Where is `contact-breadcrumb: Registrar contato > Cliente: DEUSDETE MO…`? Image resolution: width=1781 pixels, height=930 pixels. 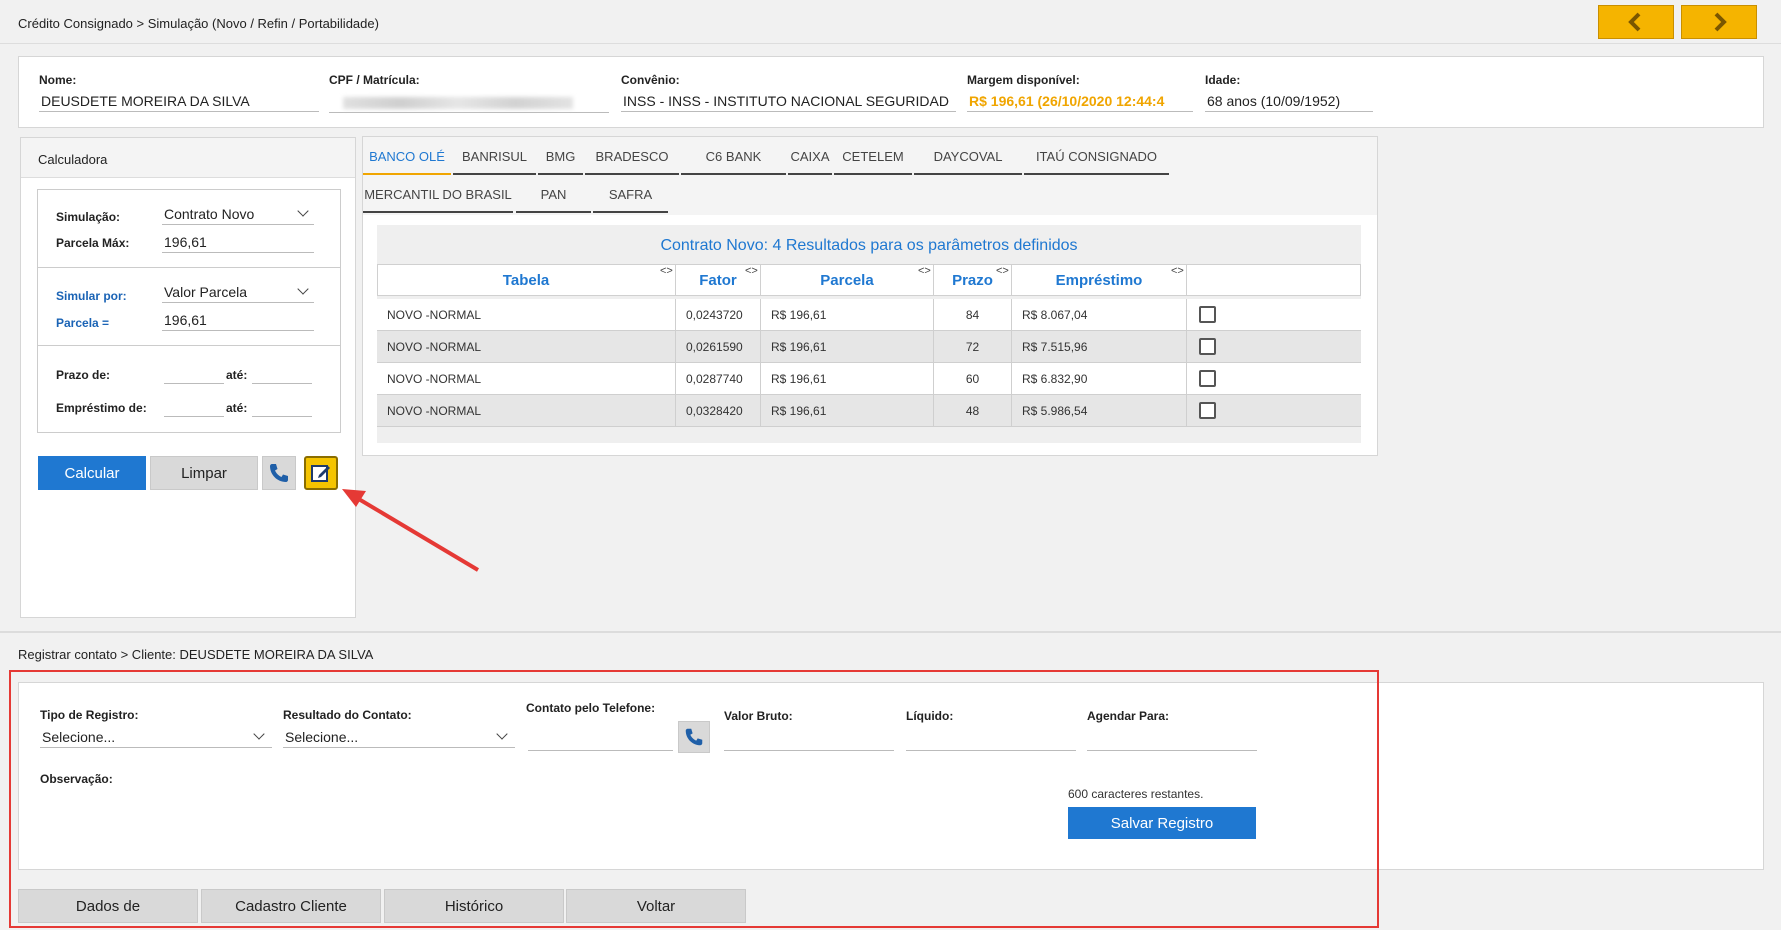
contact-breadcrumb: Registrar contato > Cliente: DEUSDETE MO… is located at coordinates (196, 654).